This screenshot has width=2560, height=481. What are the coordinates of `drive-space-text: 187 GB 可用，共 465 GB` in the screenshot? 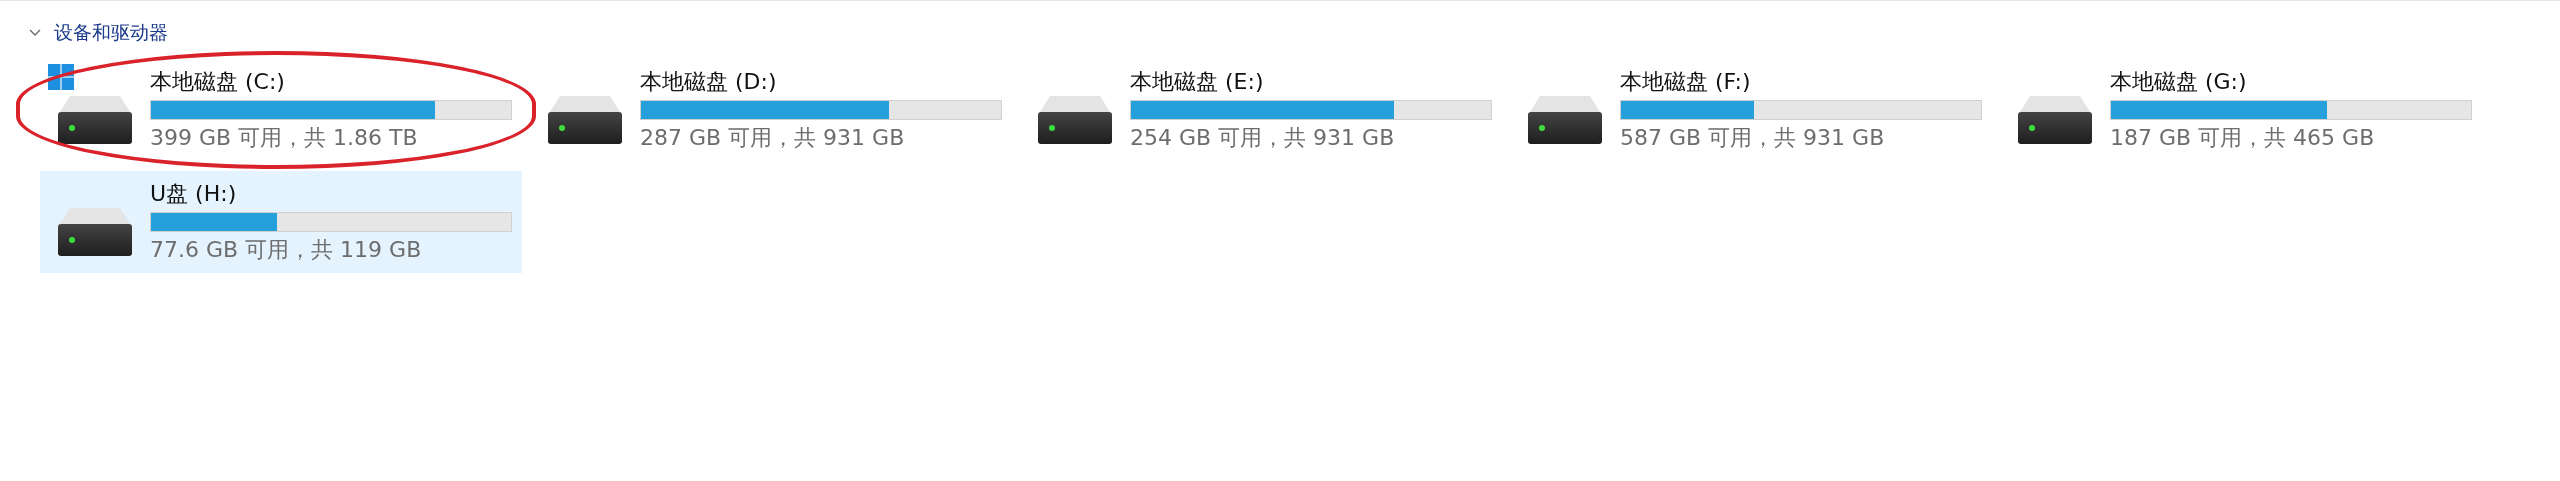 It's located at (2243, 138).